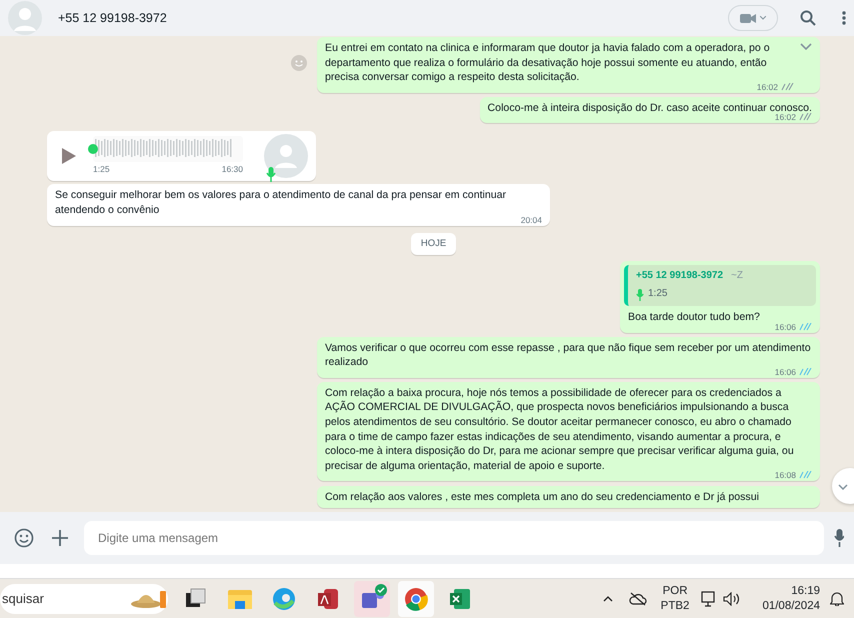  I want to click on input-language: POR PTB2, so click(675, 599).